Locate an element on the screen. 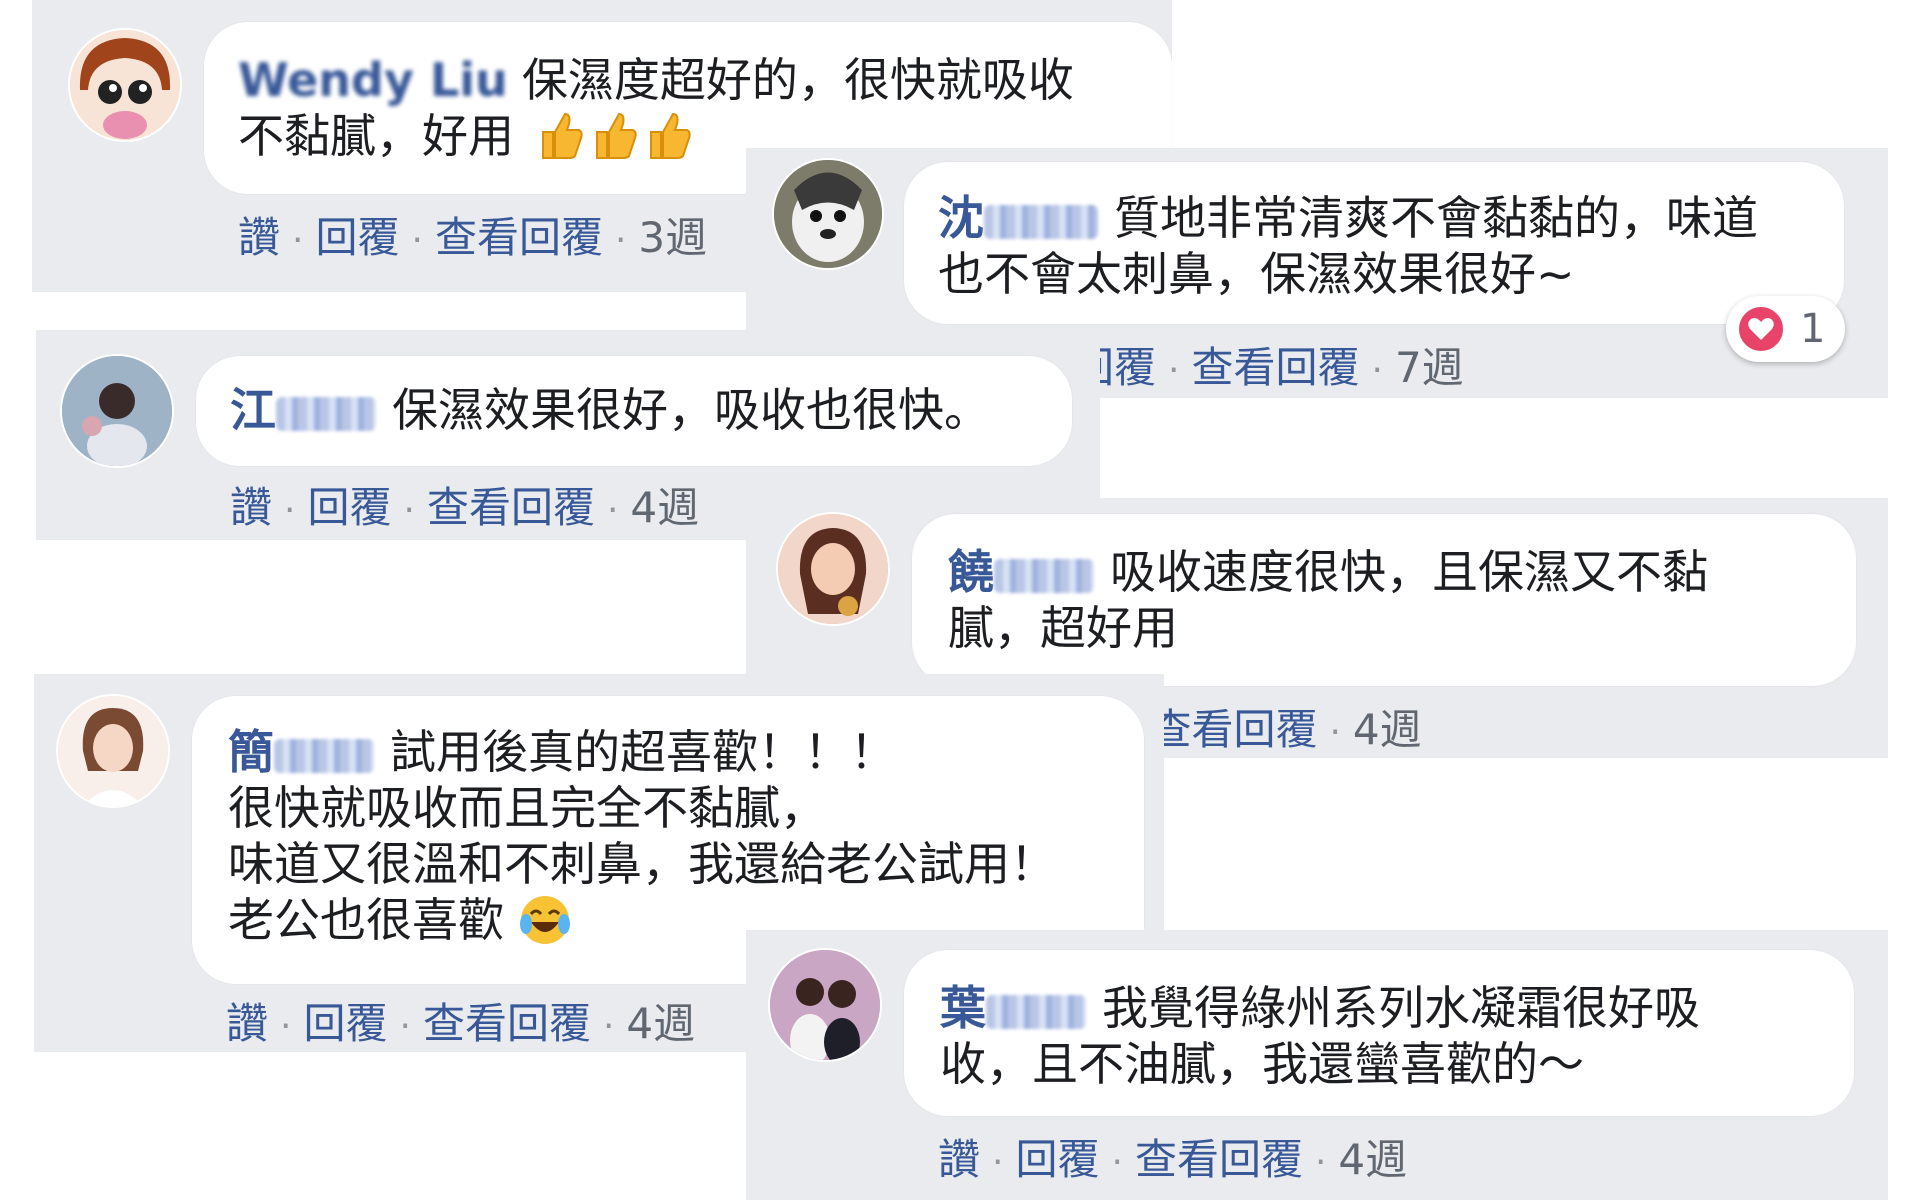 Image resolution: width=1920 pixels, height=1200 pixels. commenter-name: 簡 is located at coordinates (251, 752).